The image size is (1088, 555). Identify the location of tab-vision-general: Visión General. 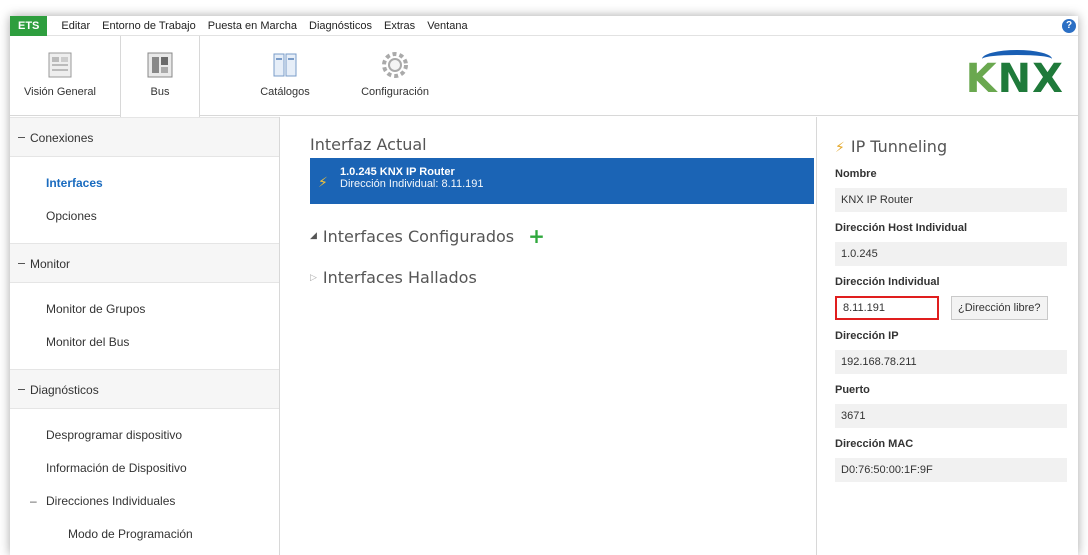
(60, 76).